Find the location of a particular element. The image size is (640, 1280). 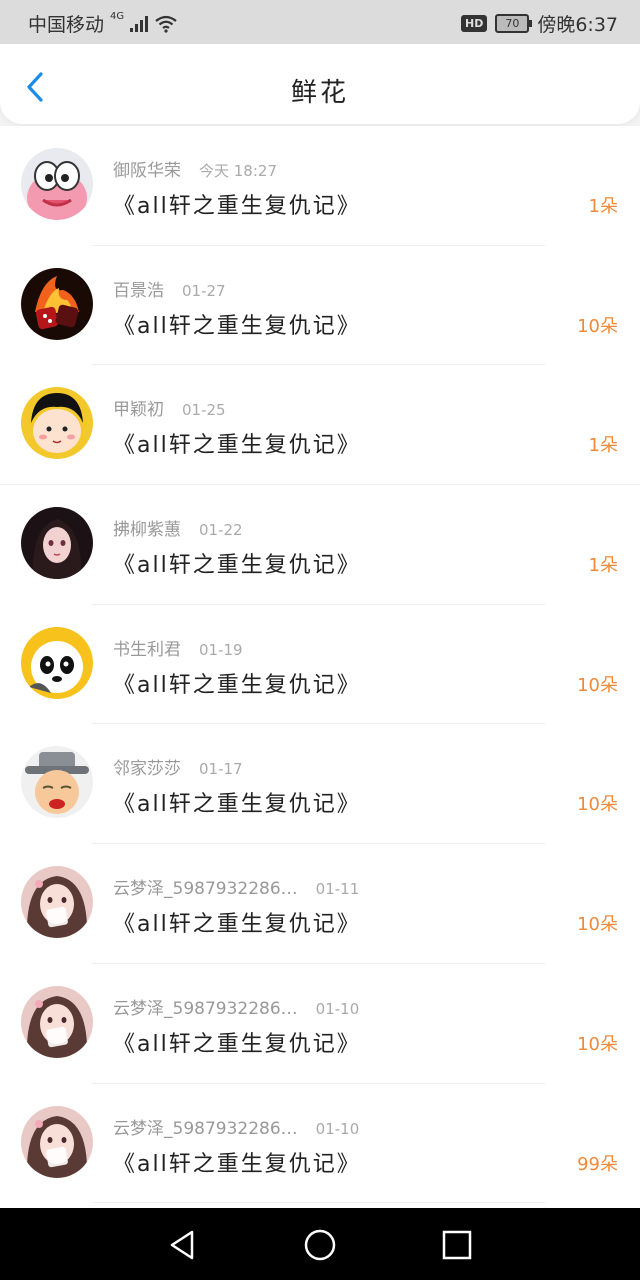

item-meta: 甲颖初 01-25 is located at coordinates (169, 407).